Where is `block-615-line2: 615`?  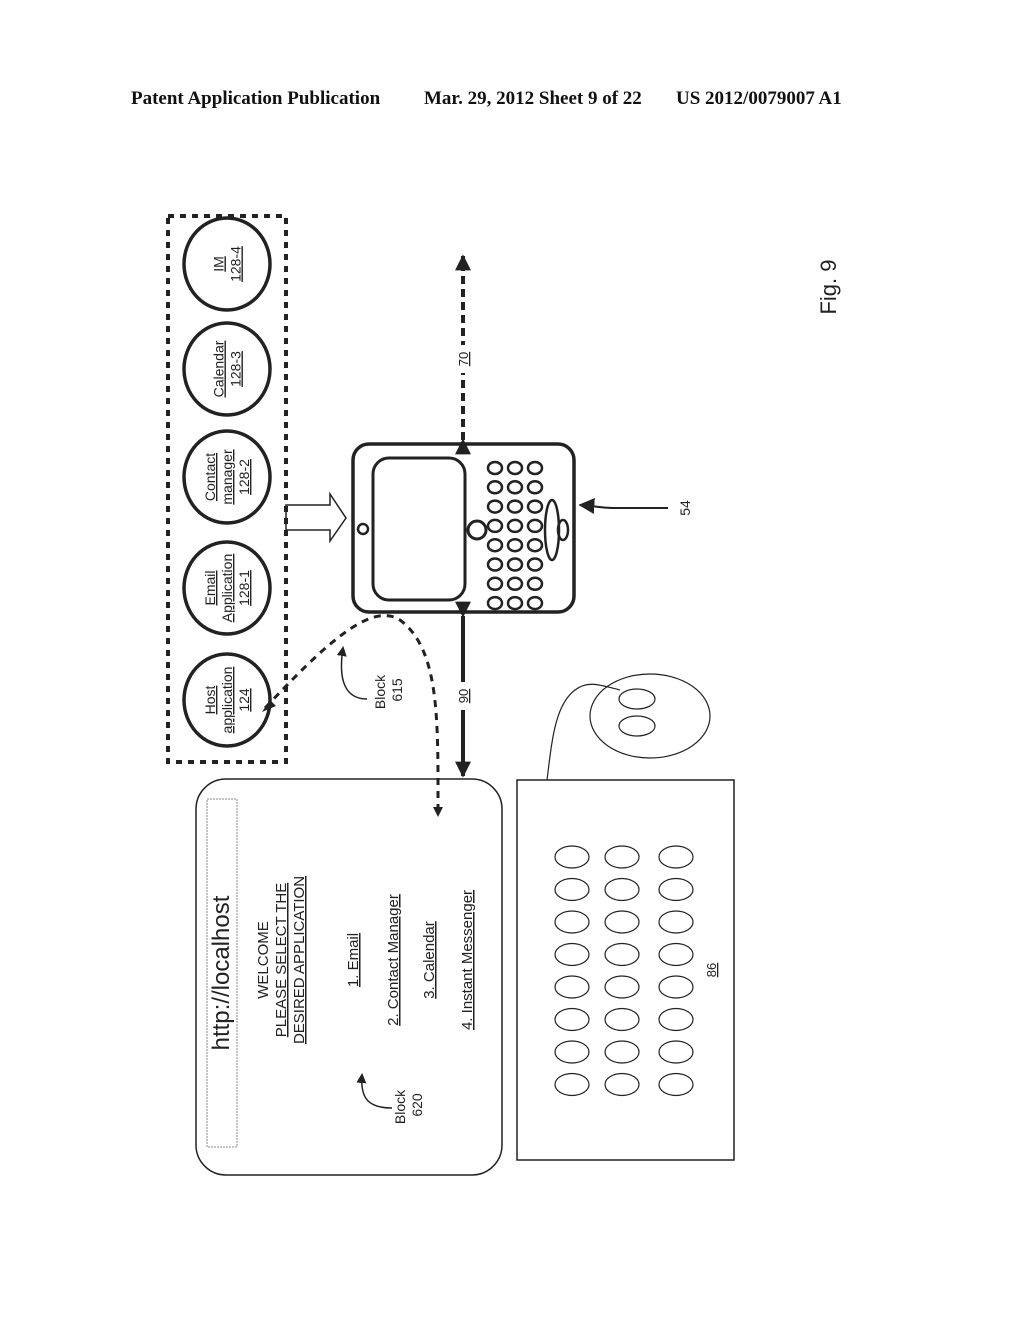
block-615-line2: 615 is located at coordinates (397, 690).